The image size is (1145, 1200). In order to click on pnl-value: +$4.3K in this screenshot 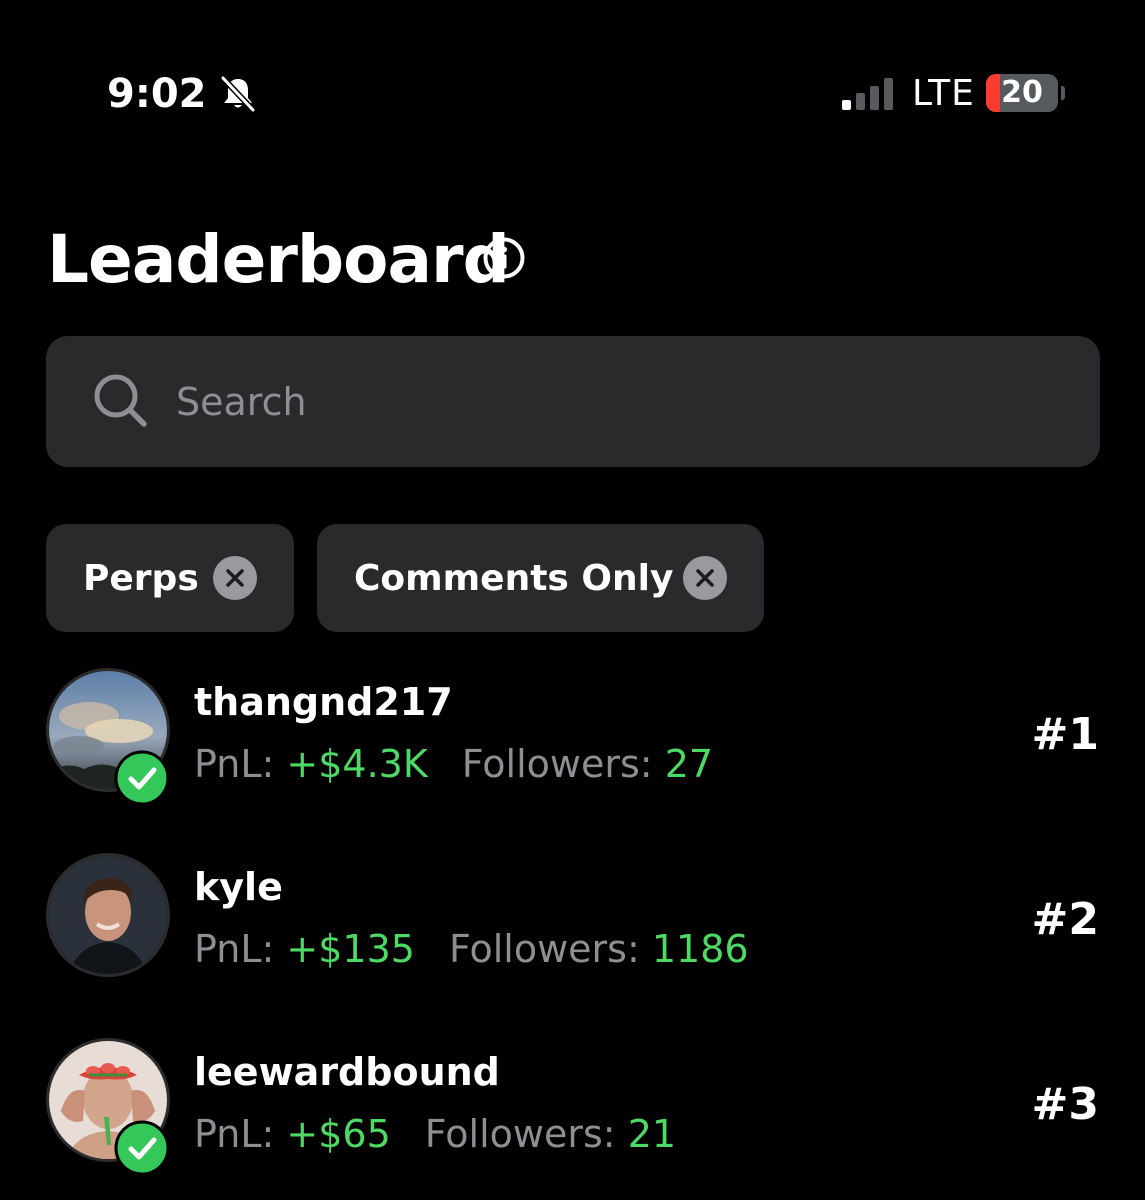, I will do `click(357, 764)`.